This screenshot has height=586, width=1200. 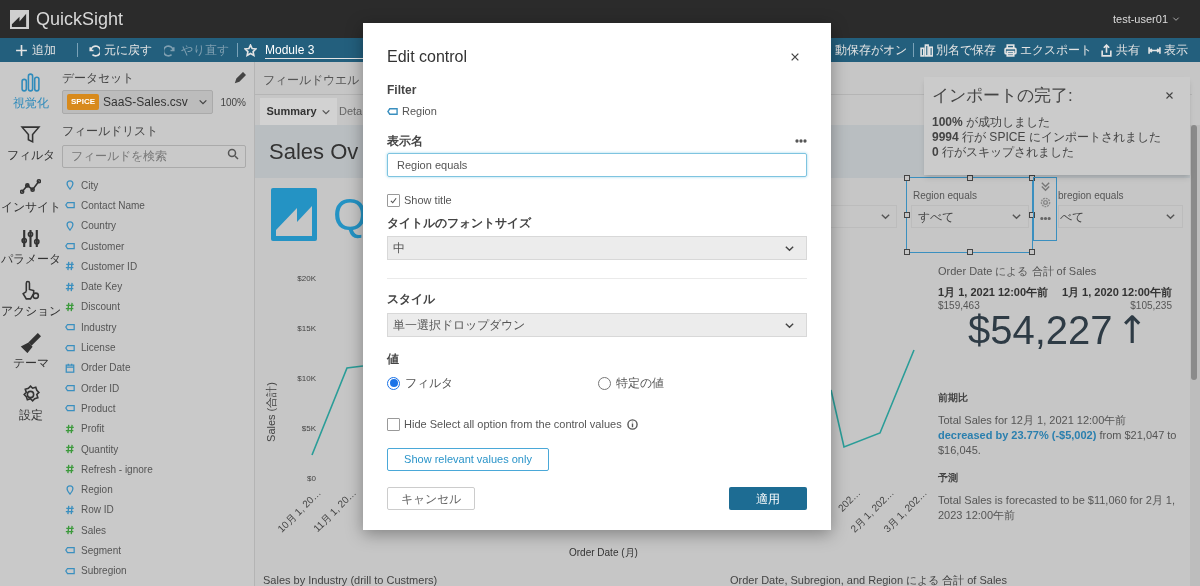 I want to click on field-item: License, so click(x=154, y=347).